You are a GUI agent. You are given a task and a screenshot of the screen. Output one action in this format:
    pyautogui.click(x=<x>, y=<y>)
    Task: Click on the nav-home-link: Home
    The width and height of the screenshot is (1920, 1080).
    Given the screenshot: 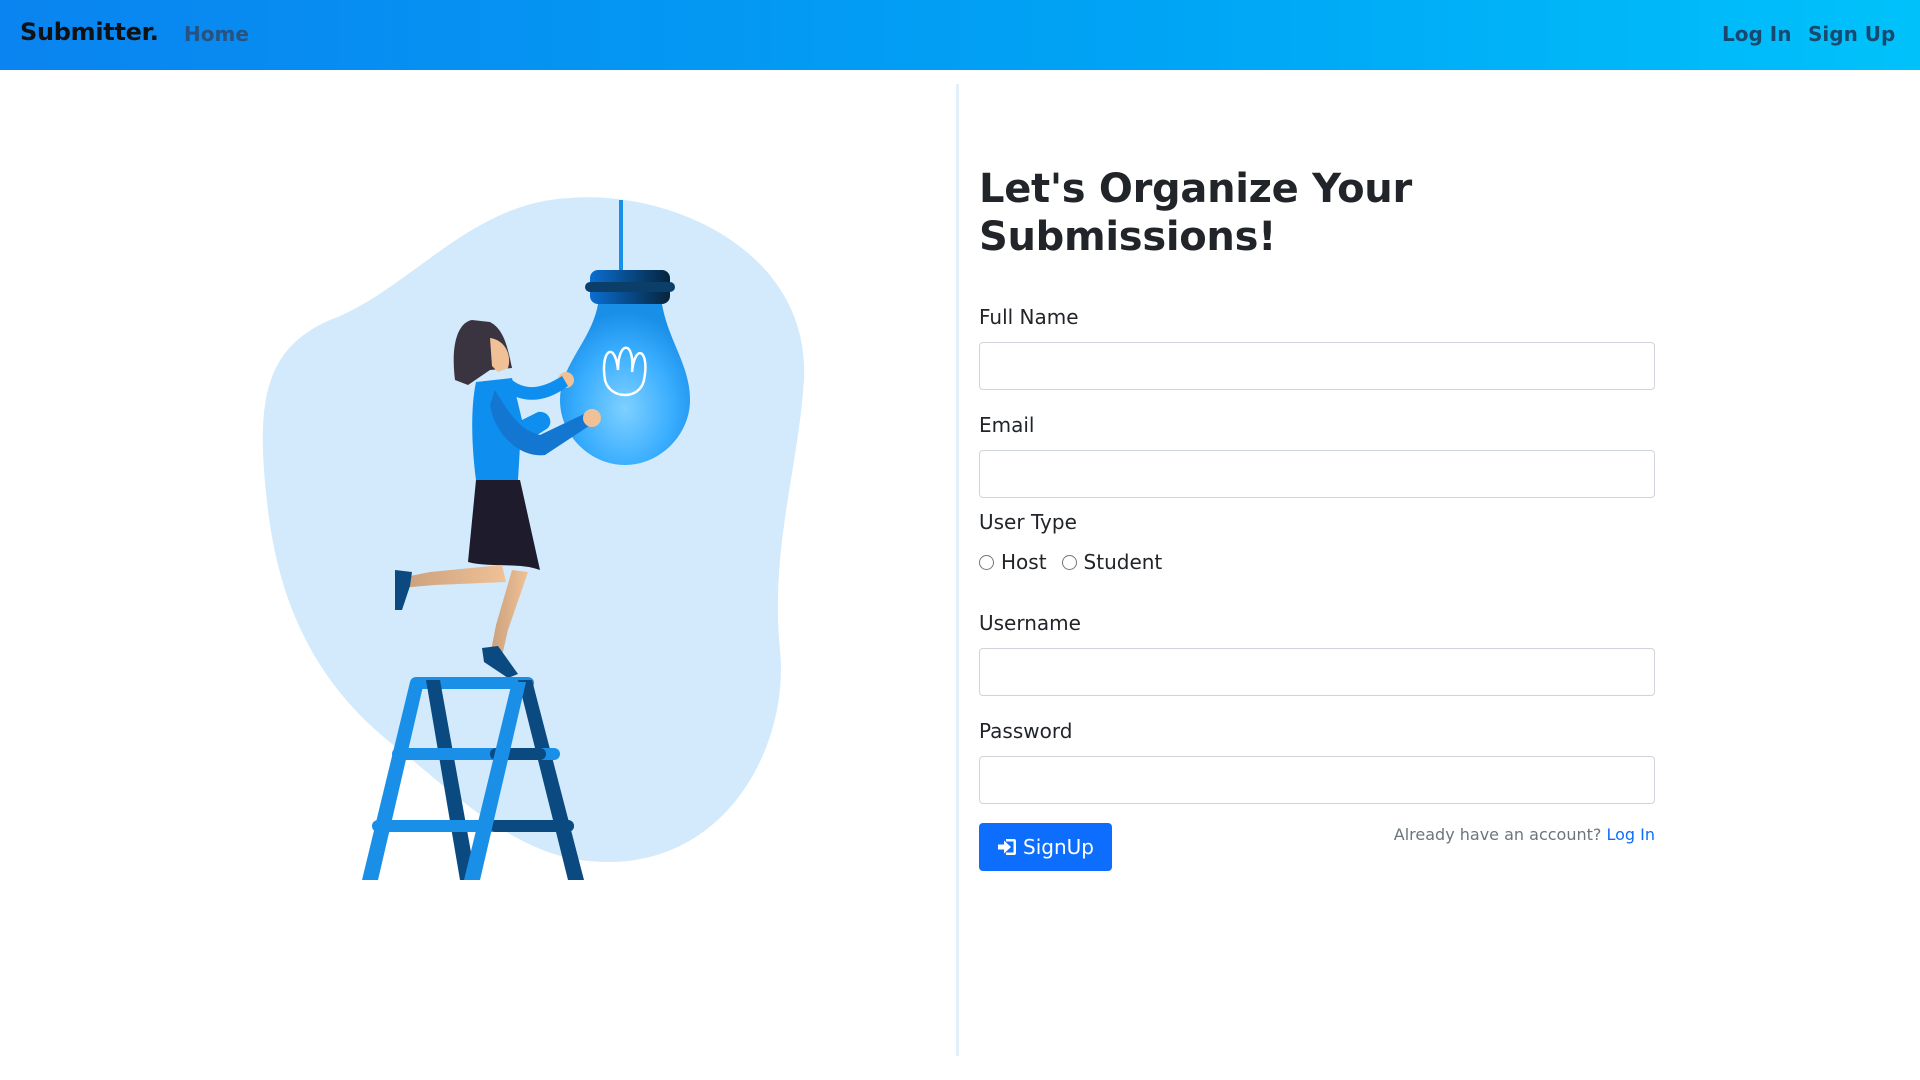 What is the action you would take?
    pyautogui.click(x=216, y=34)
    